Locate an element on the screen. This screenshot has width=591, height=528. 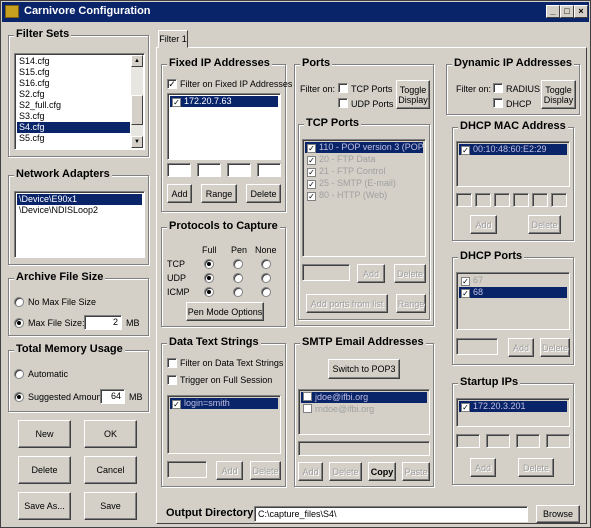
smtp-copy-button: Copy is located at coordinates (382, 471).